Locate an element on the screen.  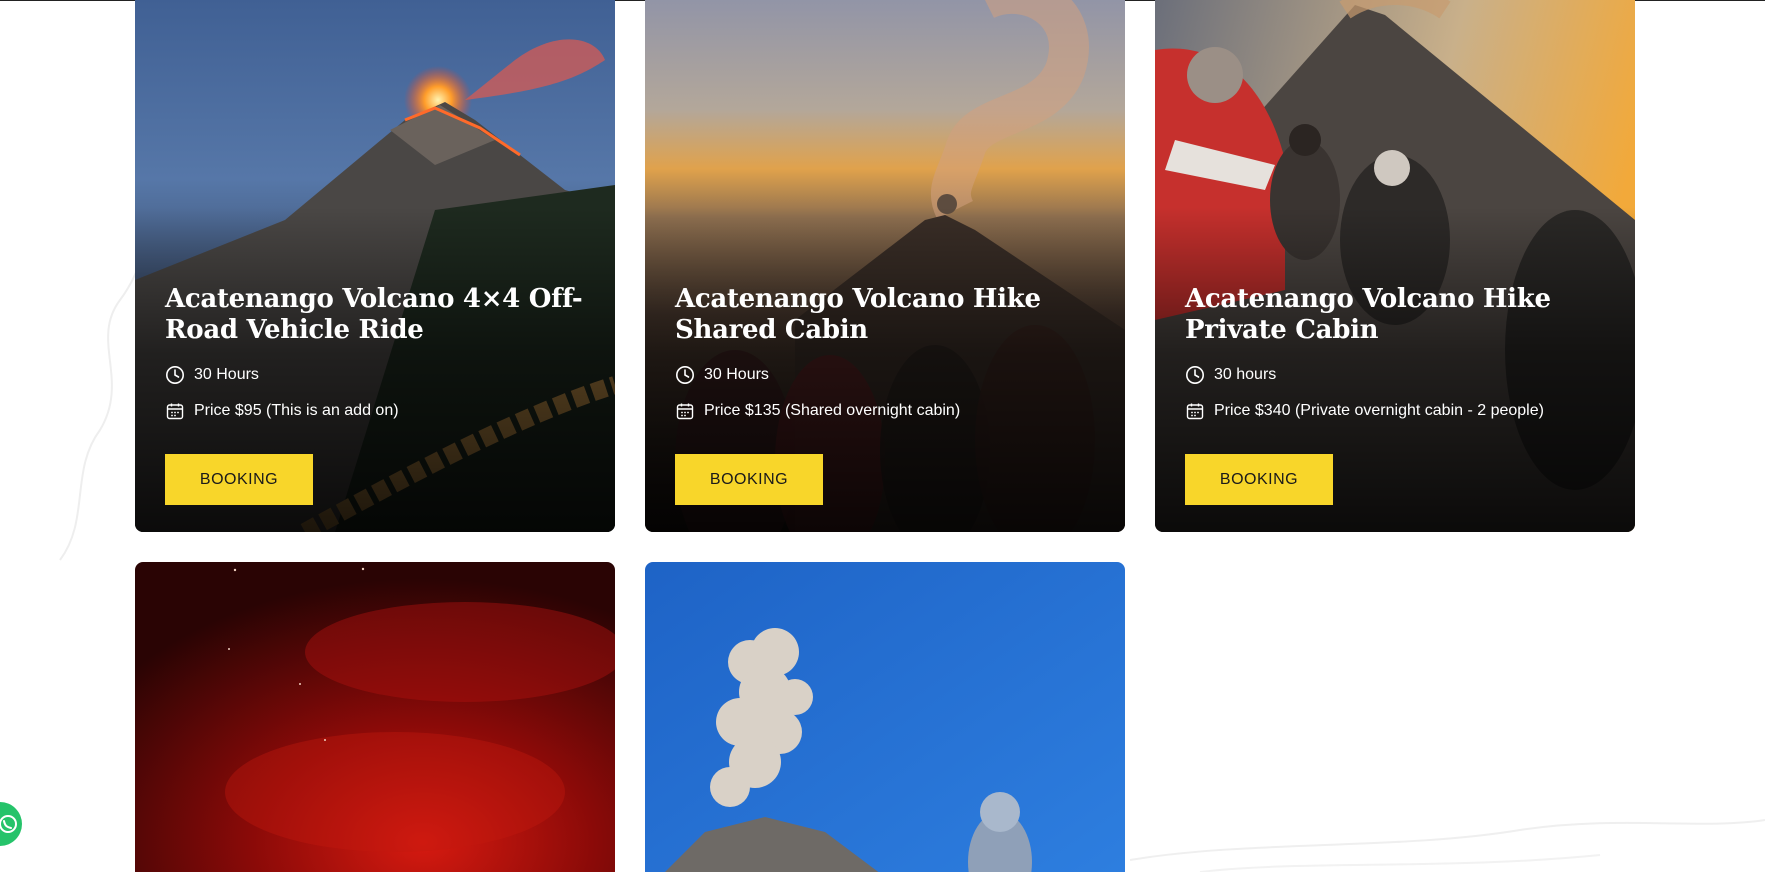
duration-text: 30 hours is located at coordinates (1245, 374).